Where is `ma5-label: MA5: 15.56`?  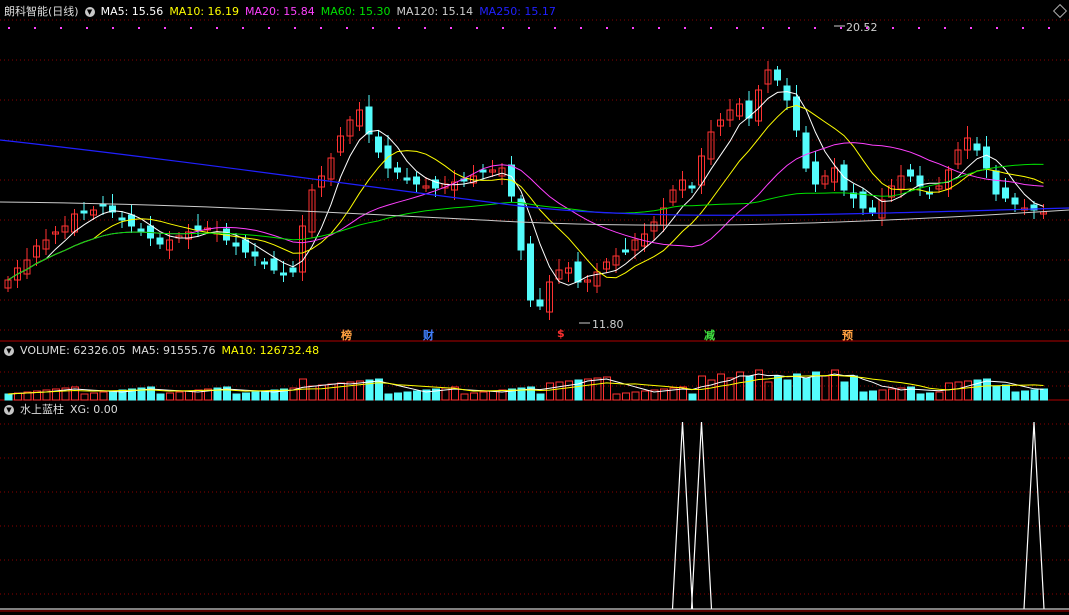
ma5-label: MA5: 15.56 is located at coordinates (132, 11).